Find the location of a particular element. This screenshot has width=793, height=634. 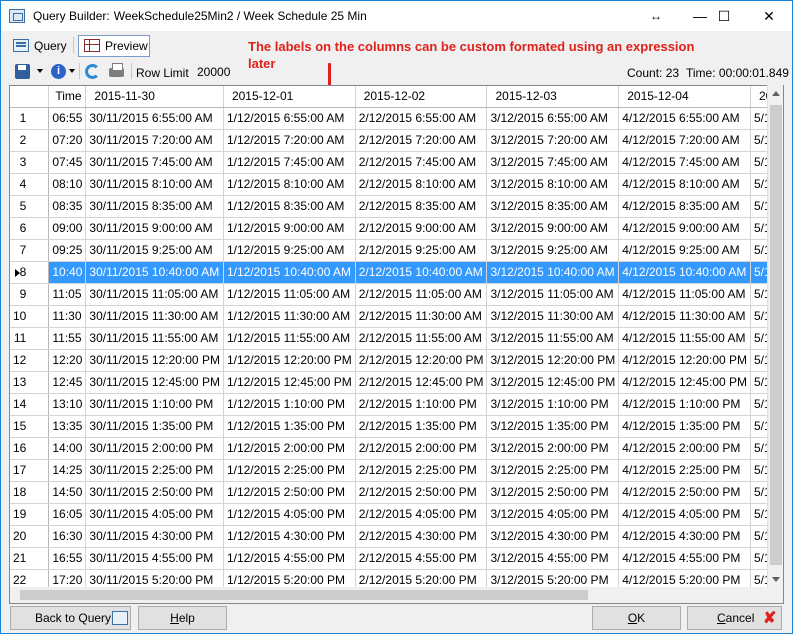

datetime-cell: 3/12/2015 8:10:00 AM is located at coordinates (553, 184).